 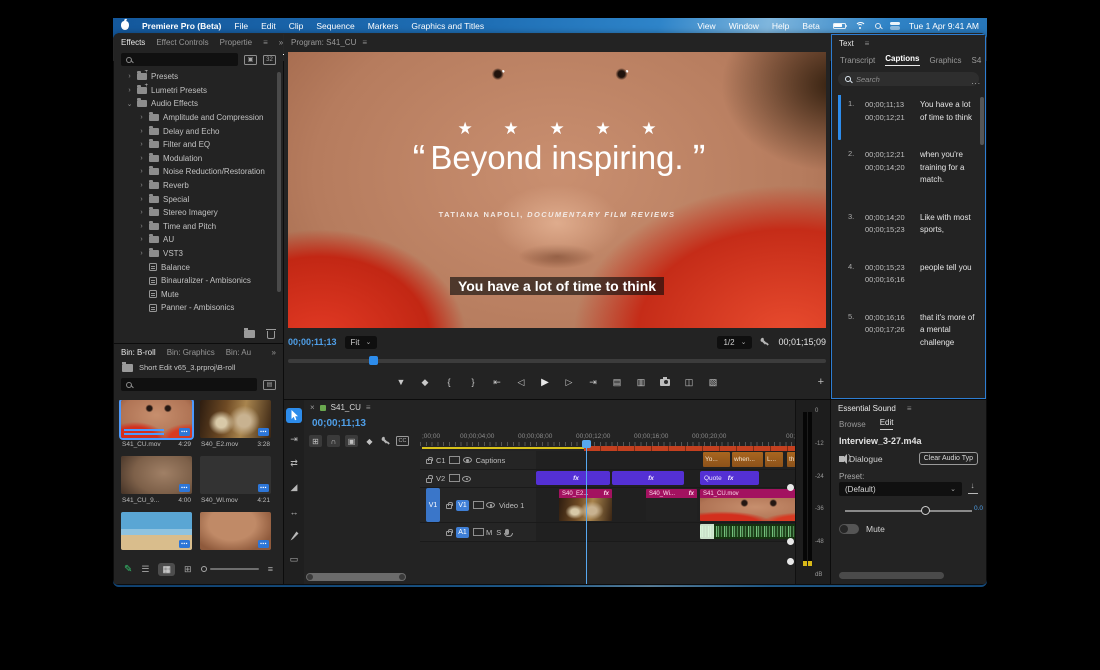 What do you see at coordinates (867, 408) in the screenshot?
I see `essential-sound-tab: Essential Sound` at bounding box center [867, 408].